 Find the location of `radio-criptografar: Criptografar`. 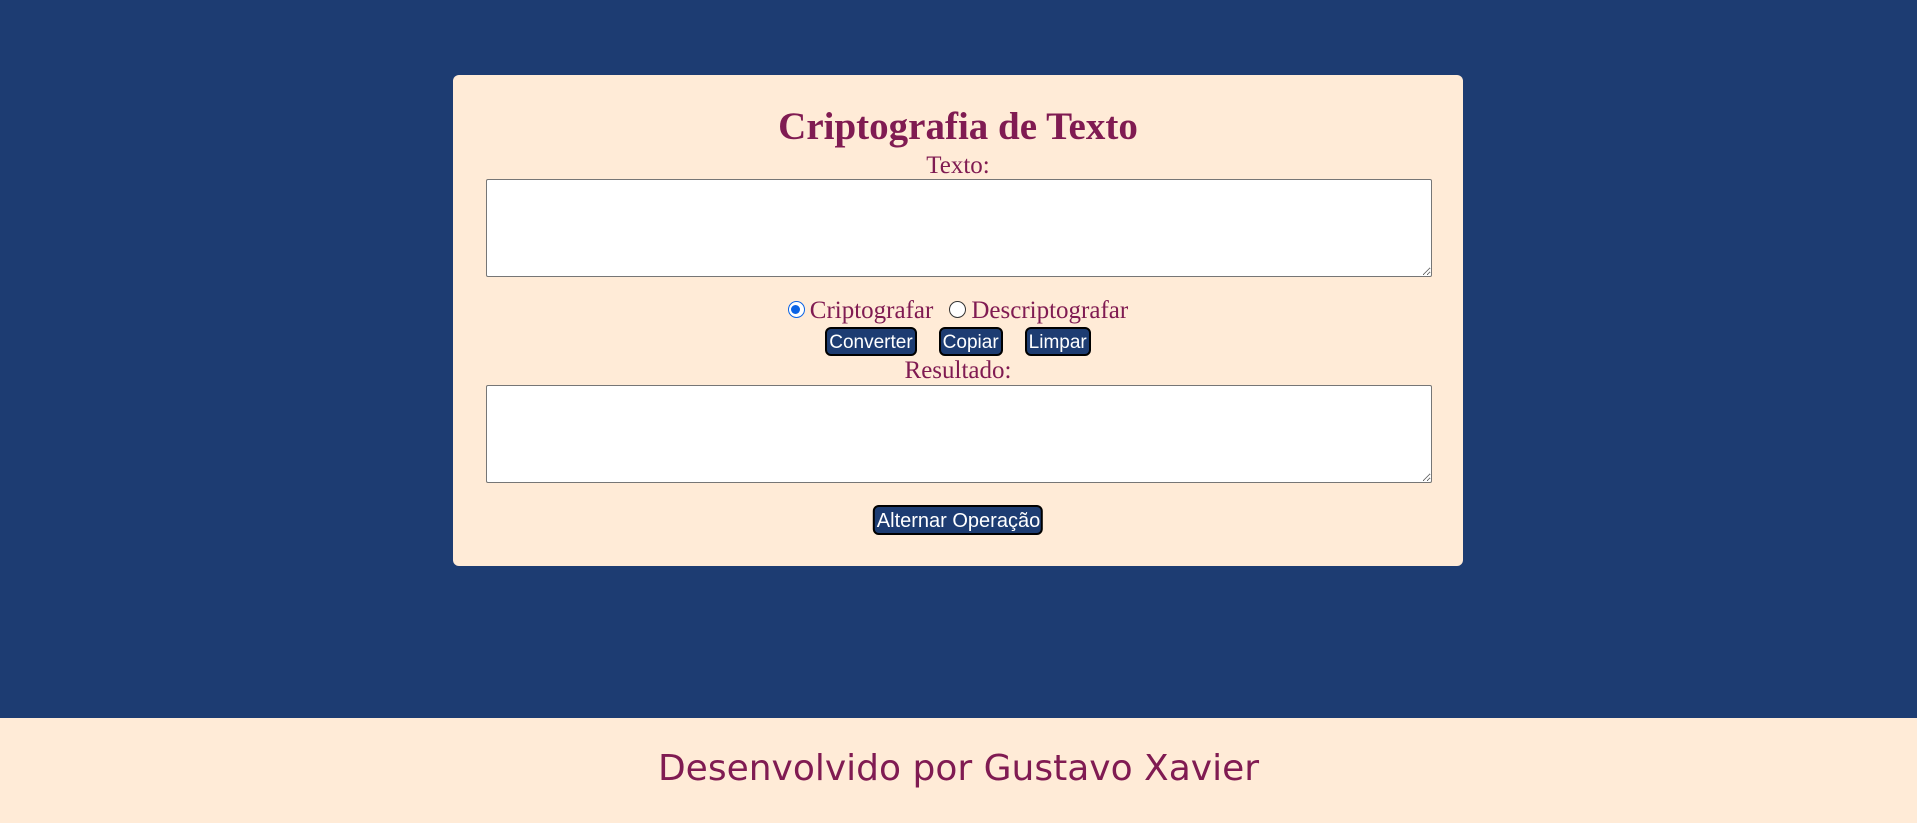

radio-criptografar: Criptografar is located at coordinates (860, 310).